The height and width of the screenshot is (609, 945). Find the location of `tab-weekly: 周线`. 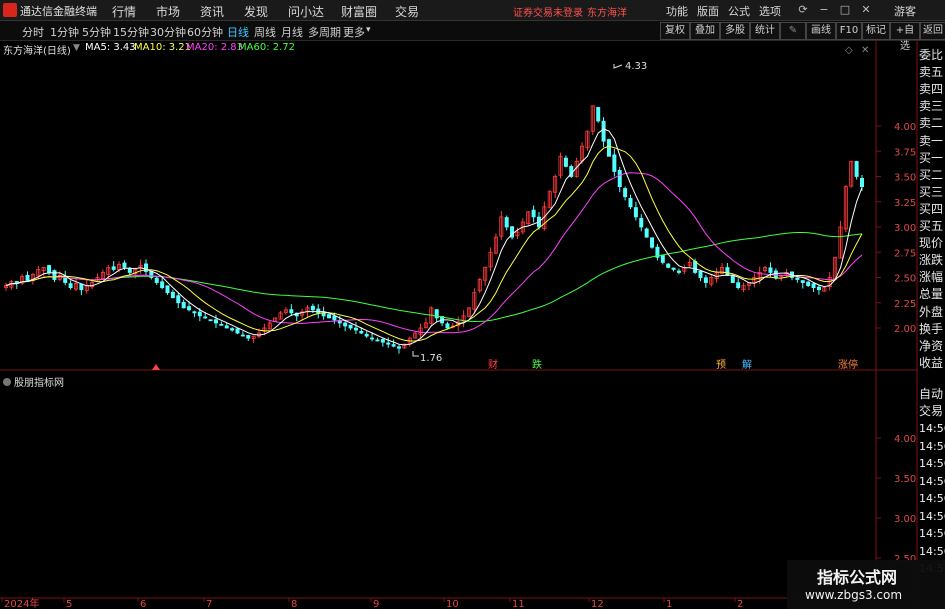

tab-weekly: 周线 is located at coordinates (265, 32).